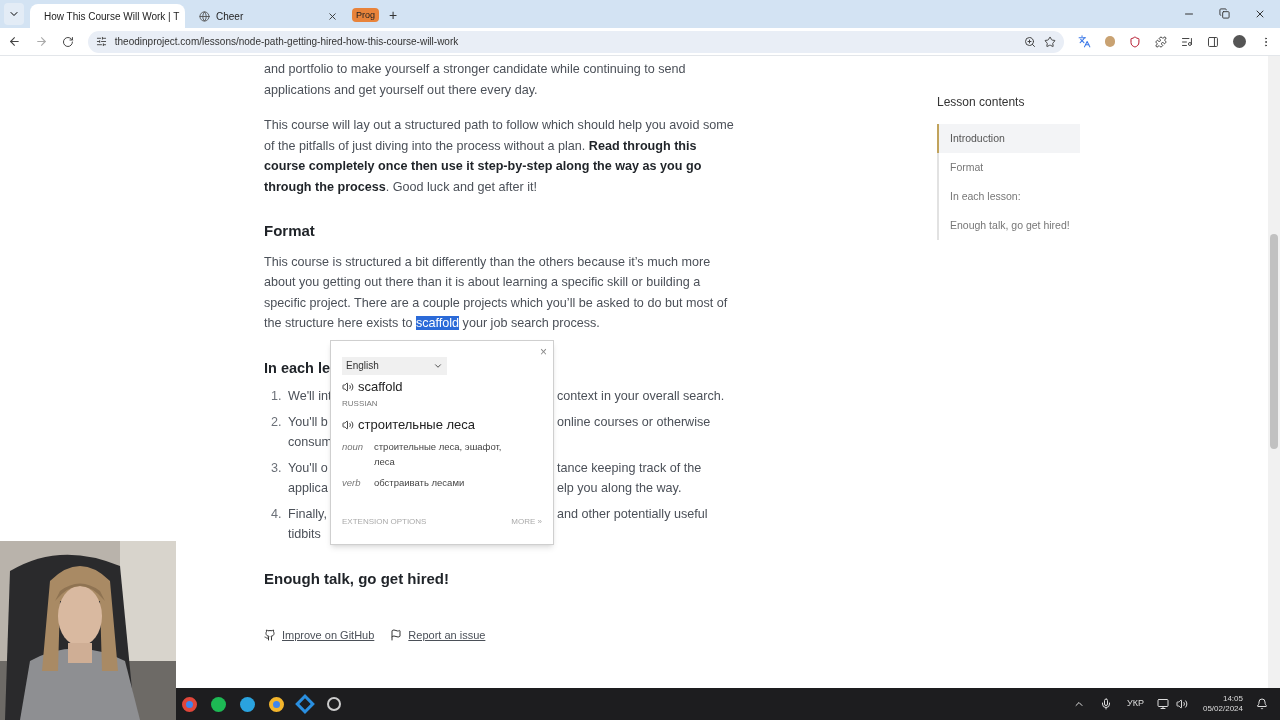 Image resolution: width=1280 pixels, height=720 pixels. What do you see at coordinates (1135, 41) in the screenshot?
I see `shield-icon` at bounding box center [1135, 41].